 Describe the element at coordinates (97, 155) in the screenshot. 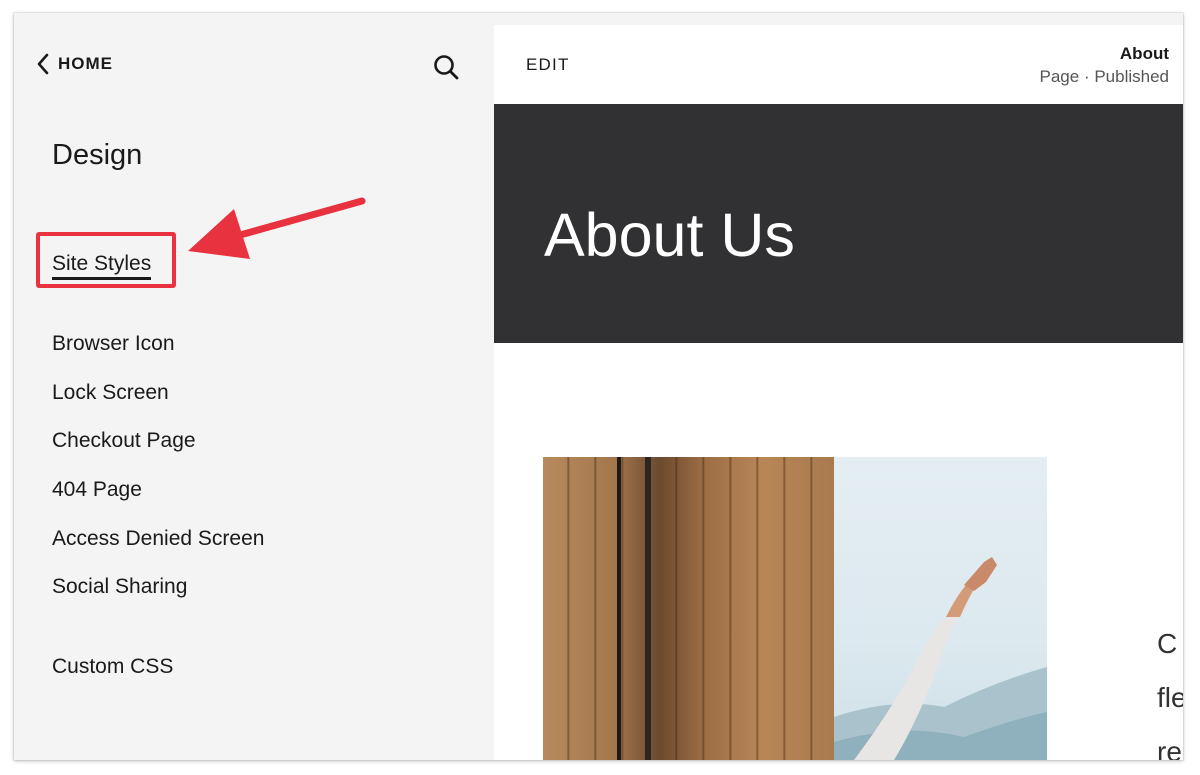

I see `panel-title: Design` at that location.